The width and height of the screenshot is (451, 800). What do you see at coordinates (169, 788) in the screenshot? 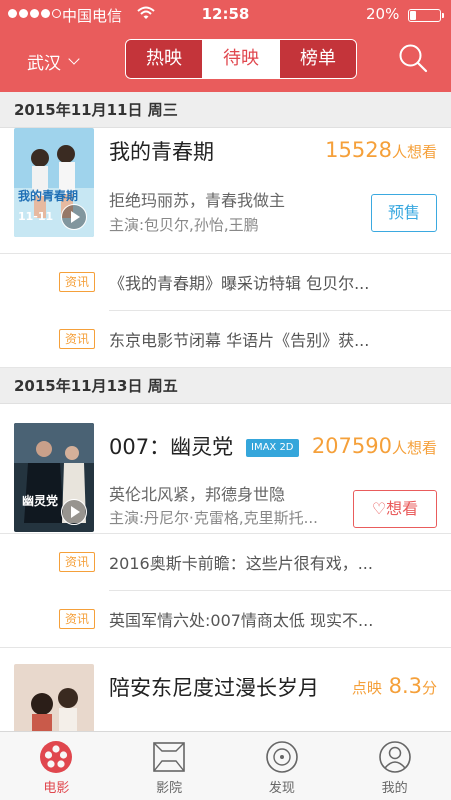
I see `tab-label: 影院` at bounding box center [169, 788].